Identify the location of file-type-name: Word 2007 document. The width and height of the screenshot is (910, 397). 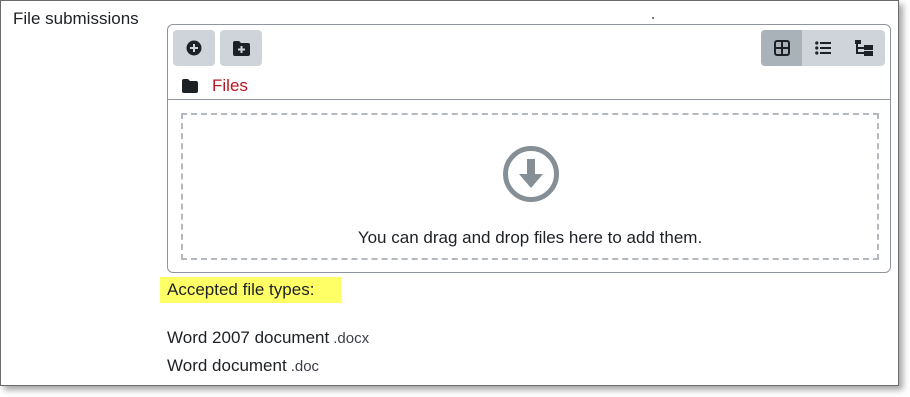
(248, 337).